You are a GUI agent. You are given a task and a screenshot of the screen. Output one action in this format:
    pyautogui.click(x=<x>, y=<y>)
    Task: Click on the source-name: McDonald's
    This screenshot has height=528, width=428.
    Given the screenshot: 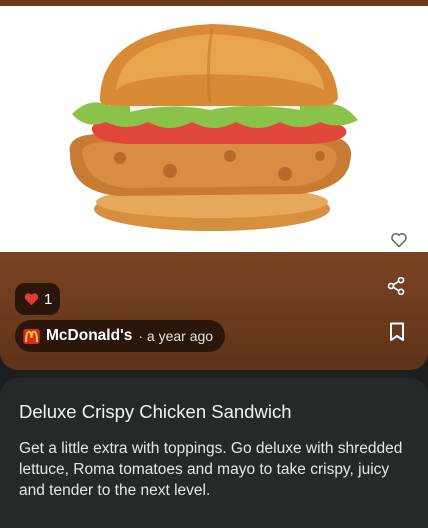 What is the action you would take?
    pyautogui.click(x=89, y=335)
    